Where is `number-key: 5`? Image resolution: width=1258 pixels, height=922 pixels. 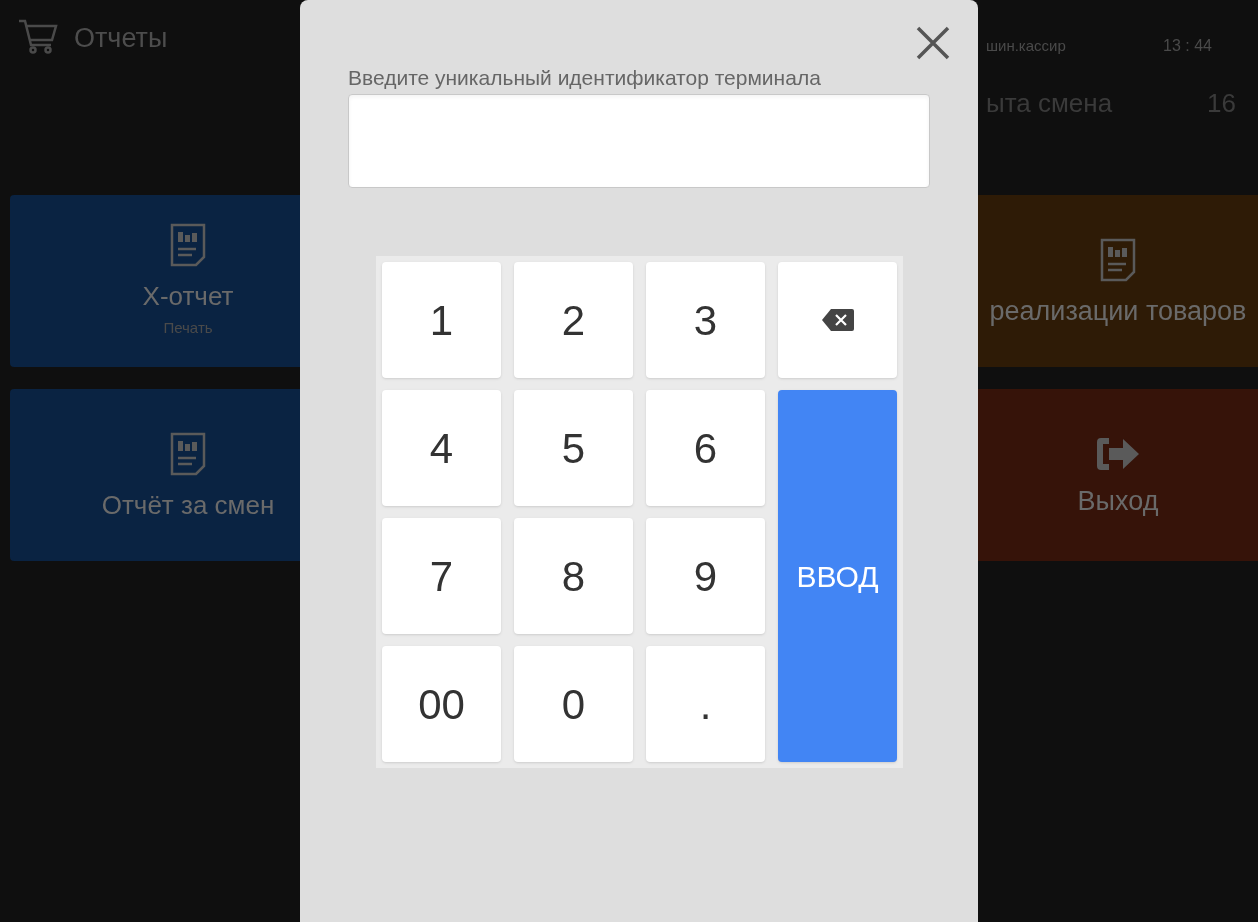 number-key: 5 is located at coordinates (573, 448).